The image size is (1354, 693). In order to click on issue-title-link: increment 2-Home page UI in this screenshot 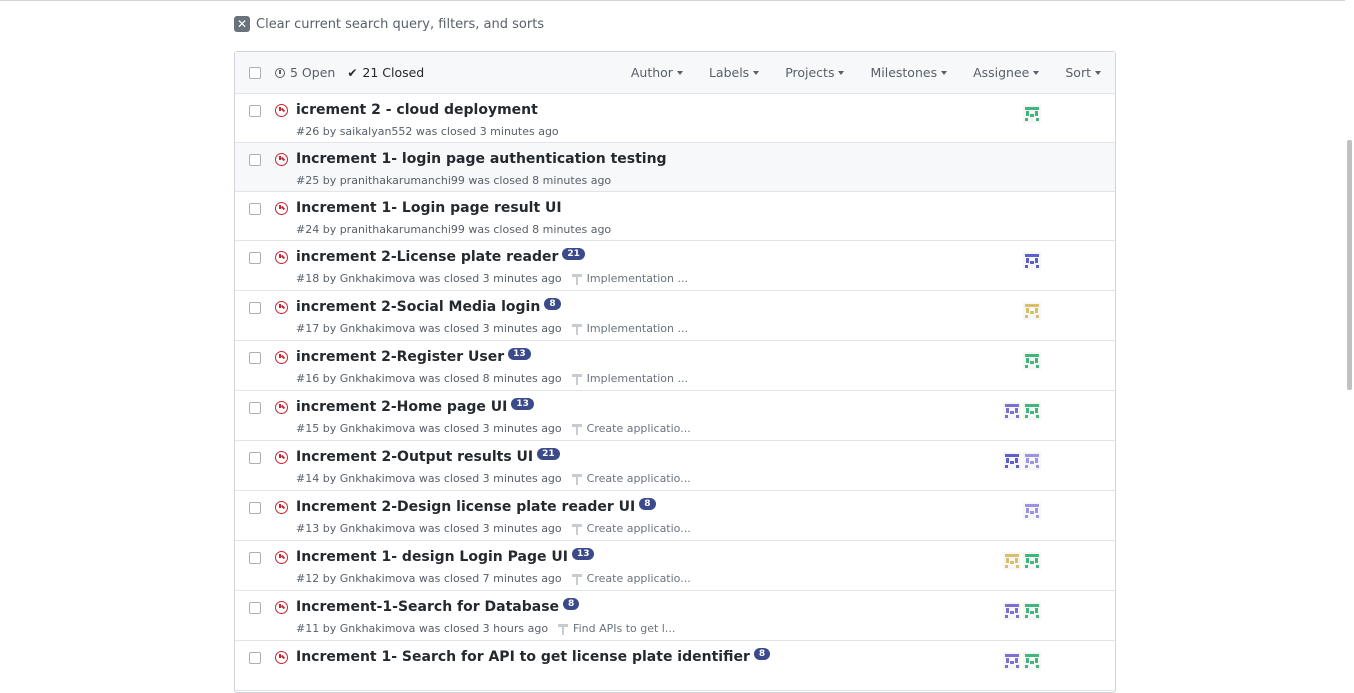, I will do `click(401, 407)`.